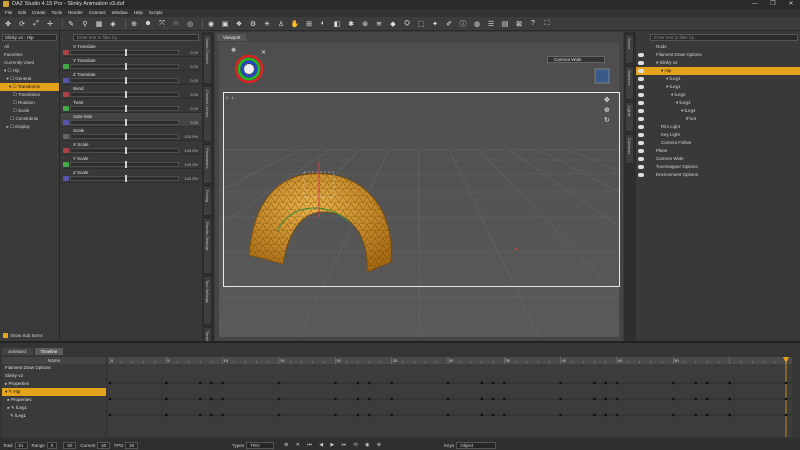  Describe the element at coordinates (23, 335) in the screenshot. I see `show-sub-items-checkbox: Show Sub Items` at that location.